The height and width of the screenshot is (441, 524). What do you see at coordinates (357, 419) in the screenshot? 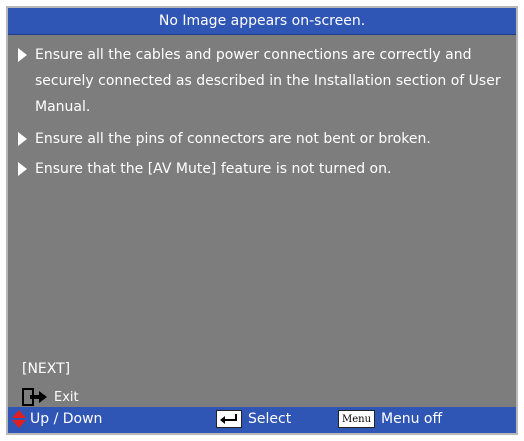
I see `menu-key-icon: Menu` at bounding box center [357, 419].